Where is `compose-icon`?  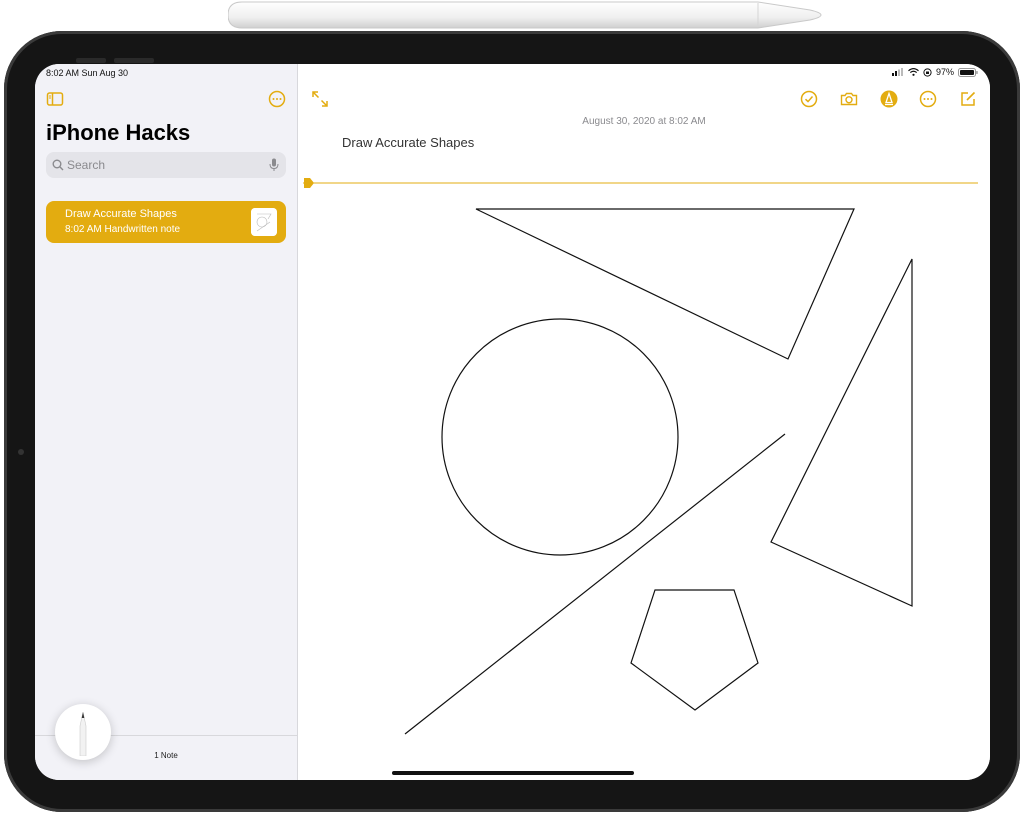 compose-icon is located at coordinates (968, 99).